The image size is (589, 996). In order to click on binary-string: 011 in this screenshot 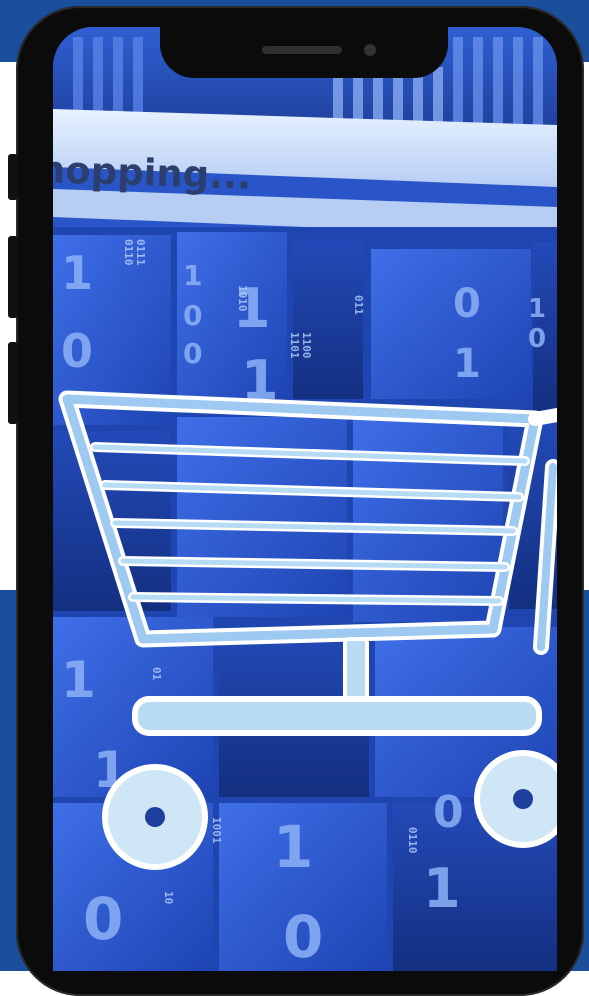, I will do `click(358, 305)`.